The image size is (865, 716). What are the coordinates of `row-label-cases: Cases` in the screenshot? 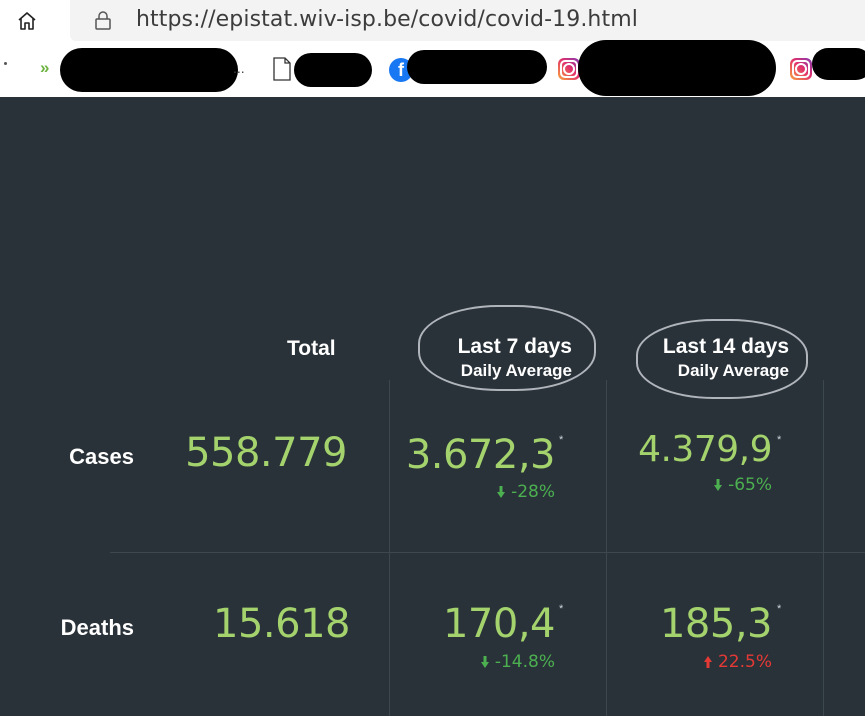 It's located at (101, 456).